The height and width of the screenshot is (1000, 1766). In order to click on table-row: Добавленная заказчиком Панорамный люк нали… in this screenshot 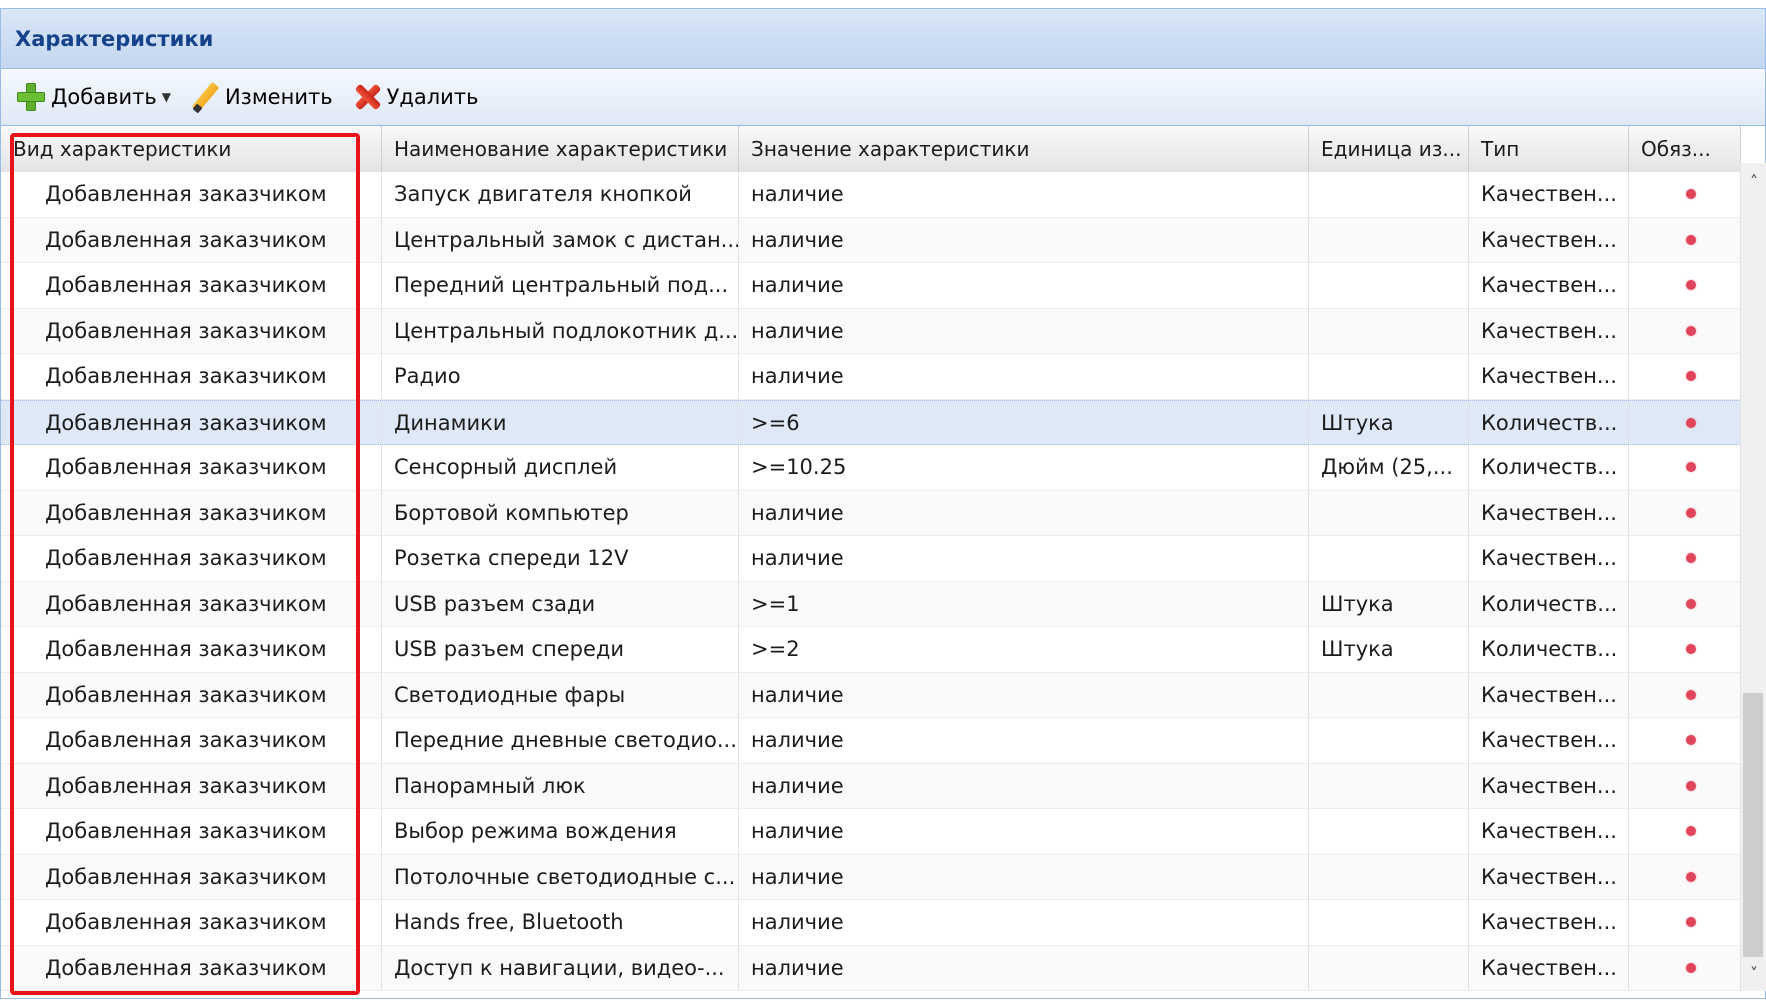, I will do `click(871, 786)`.